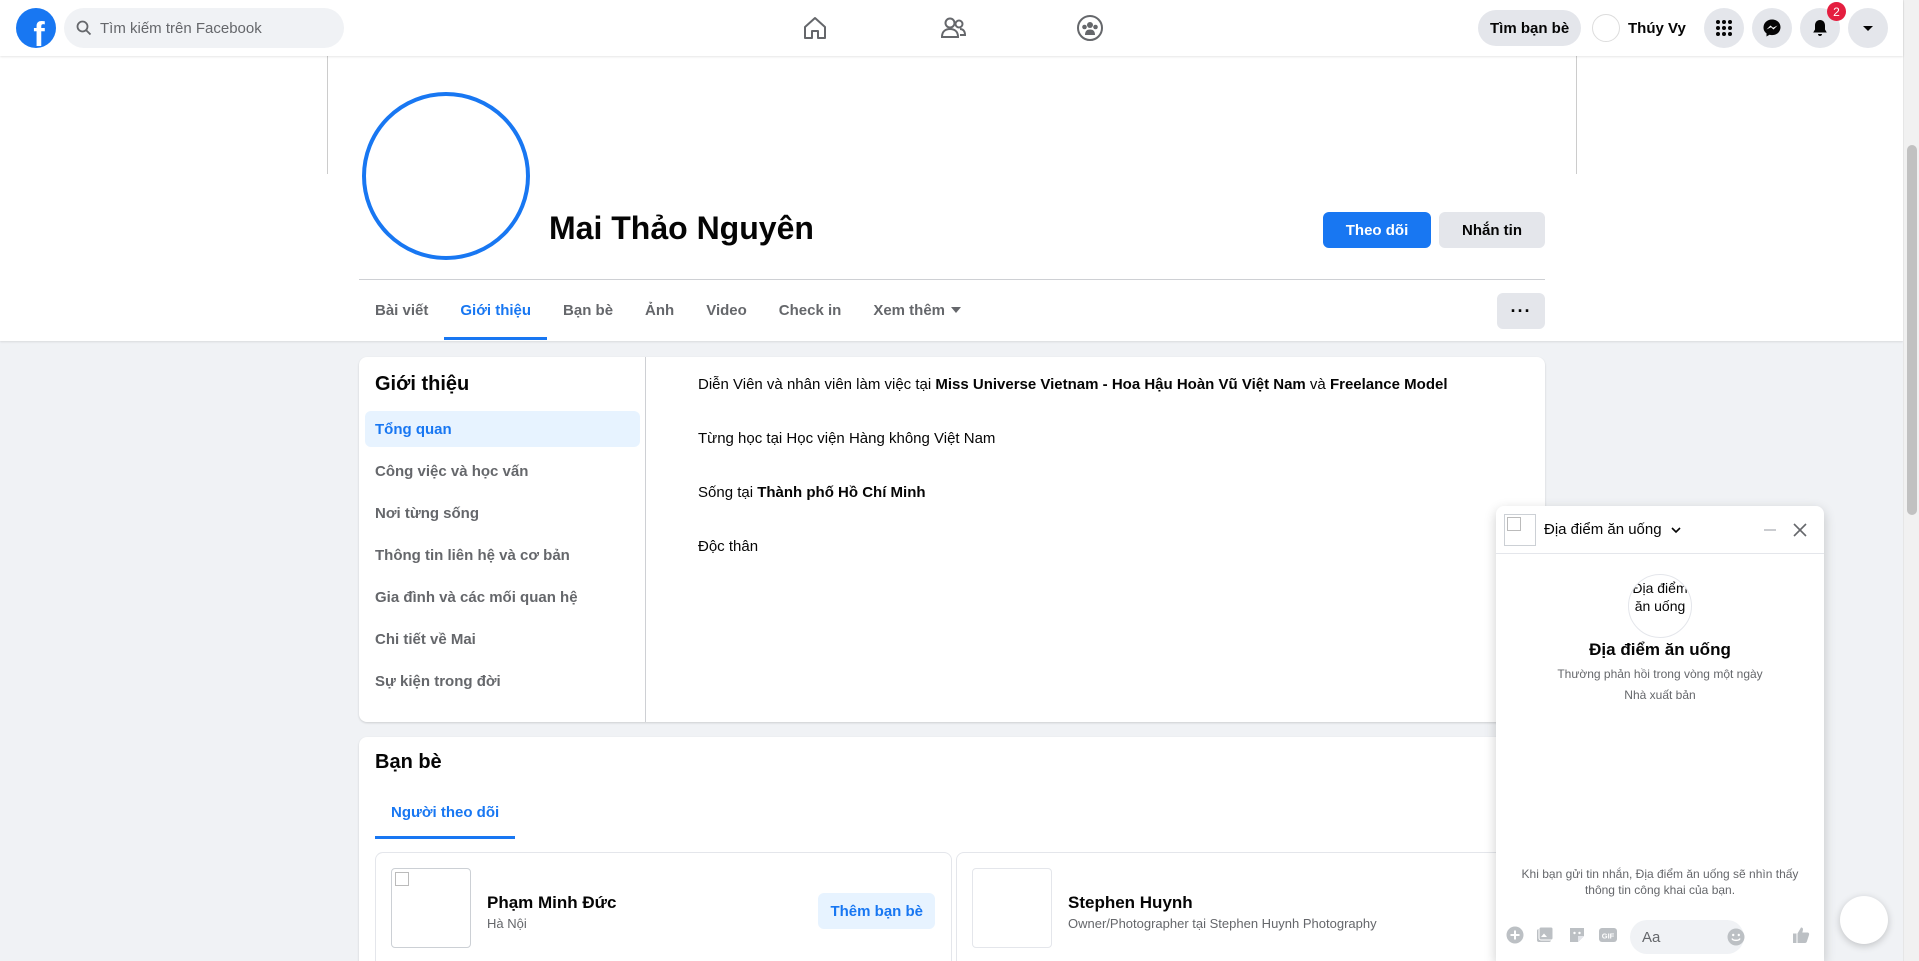 This screenshot has height=961, width=1919. I want to click on lives-prefix: Sống tại, so click(728, 492).